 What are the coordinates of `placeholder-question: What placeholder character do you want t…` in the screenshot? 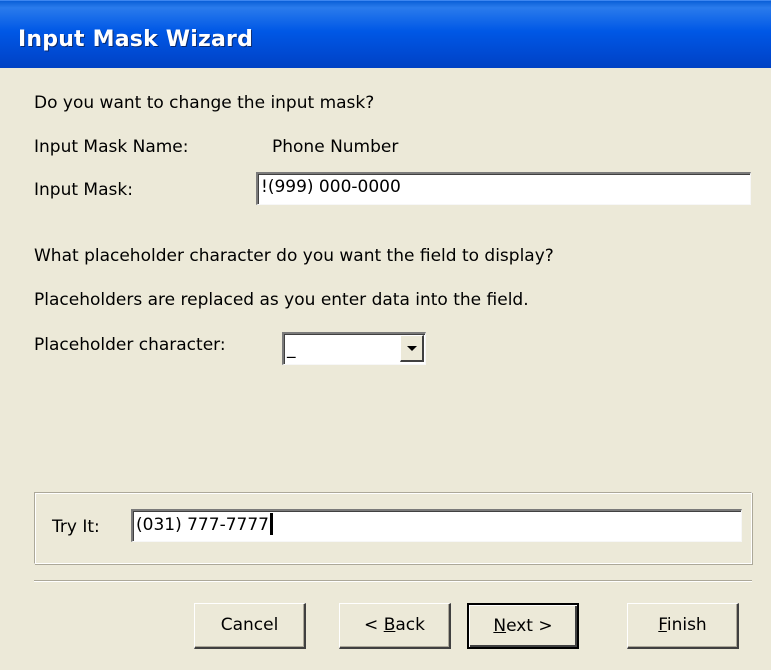 It's located at (294, 256).